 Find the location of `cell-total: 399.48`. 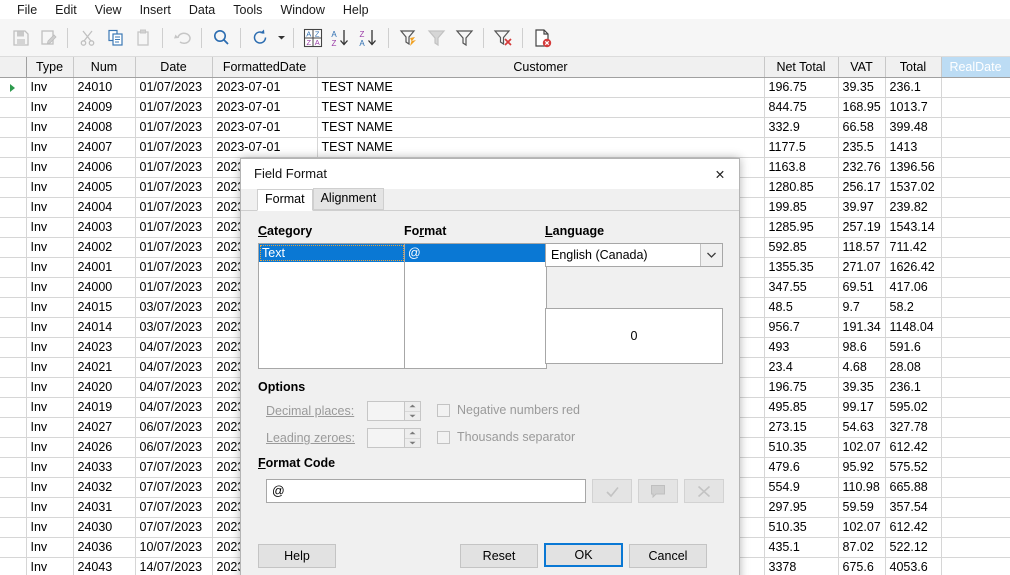

cell-total: 399.48 is located at coordinates (913, 127).